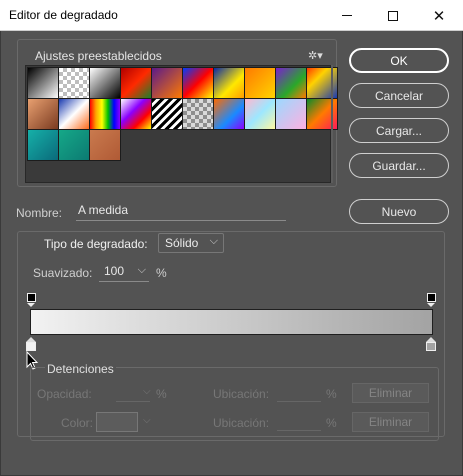 This screenshot has height=476, width=463. Describe the element at coordinates (161, 394) in the screenshot. I see `opacity-unit: %` at that location.